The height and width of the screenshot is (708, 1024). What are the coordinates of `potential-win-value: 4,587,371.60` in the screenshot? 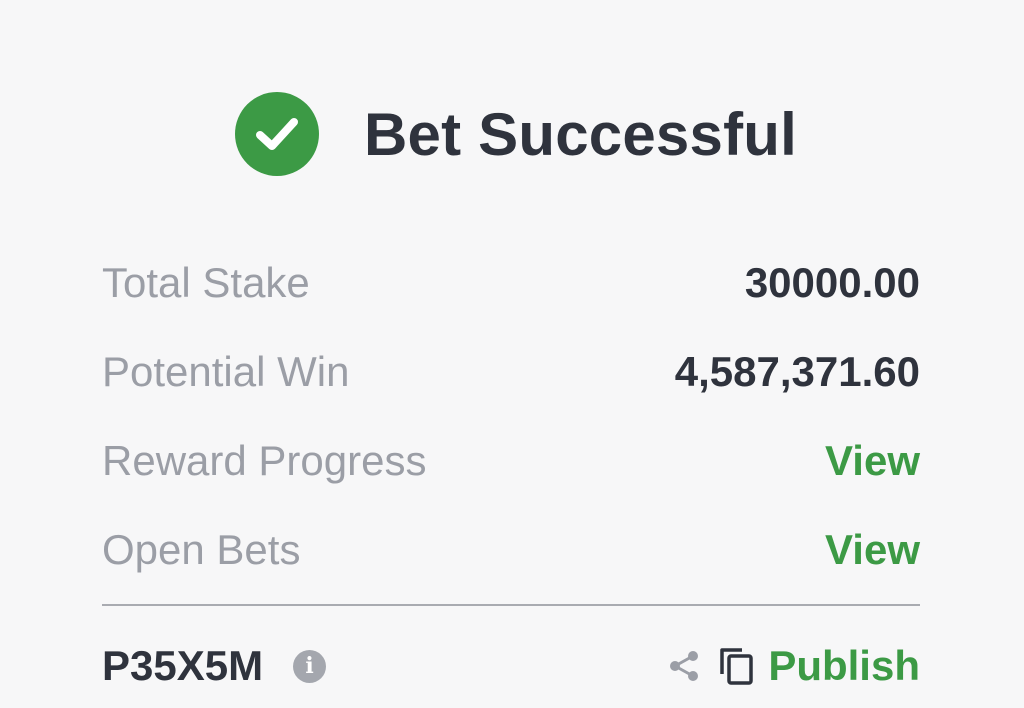 It's located at (797, 371).